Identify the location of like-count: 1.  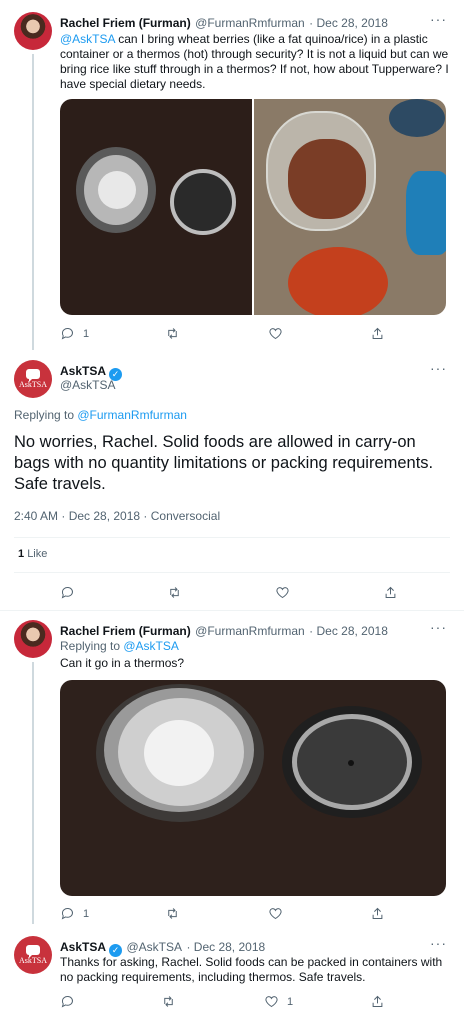
(290, 1001).